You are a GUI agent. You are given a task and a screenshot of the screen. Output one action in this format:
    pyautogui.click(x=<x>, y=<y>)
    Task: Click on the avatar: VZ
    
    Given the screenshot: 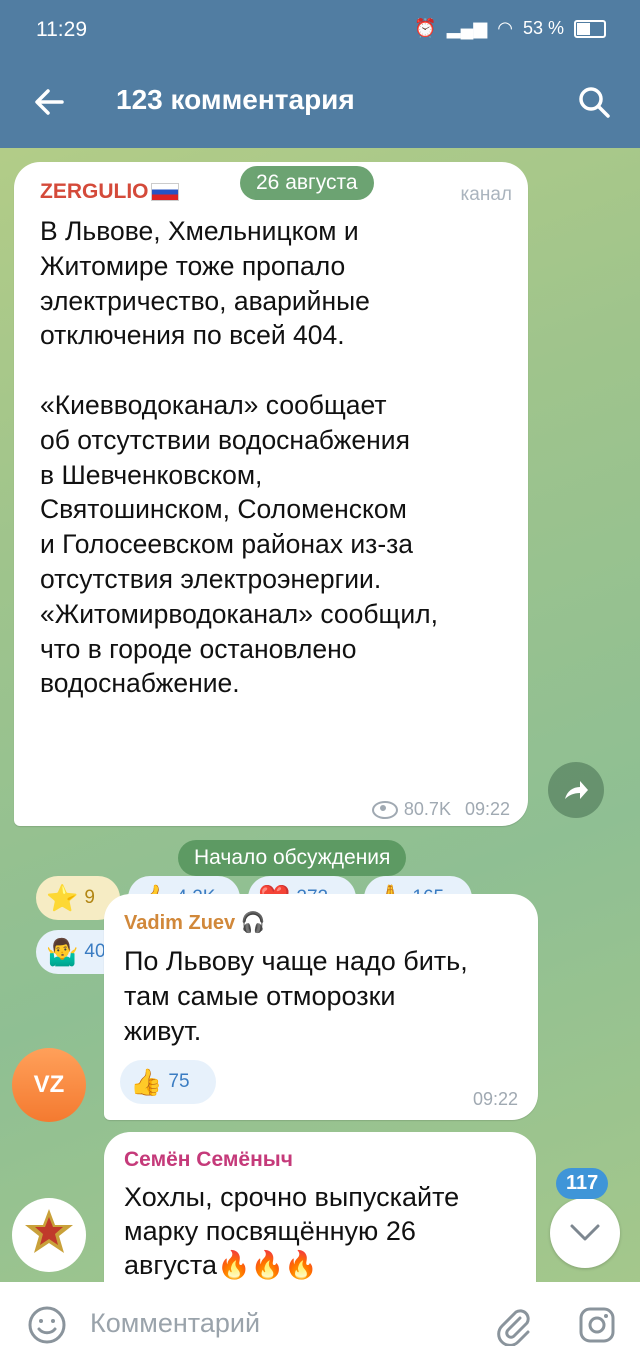 What is the action you would take?
    pyautogui.click(x=49, y=1085)
    